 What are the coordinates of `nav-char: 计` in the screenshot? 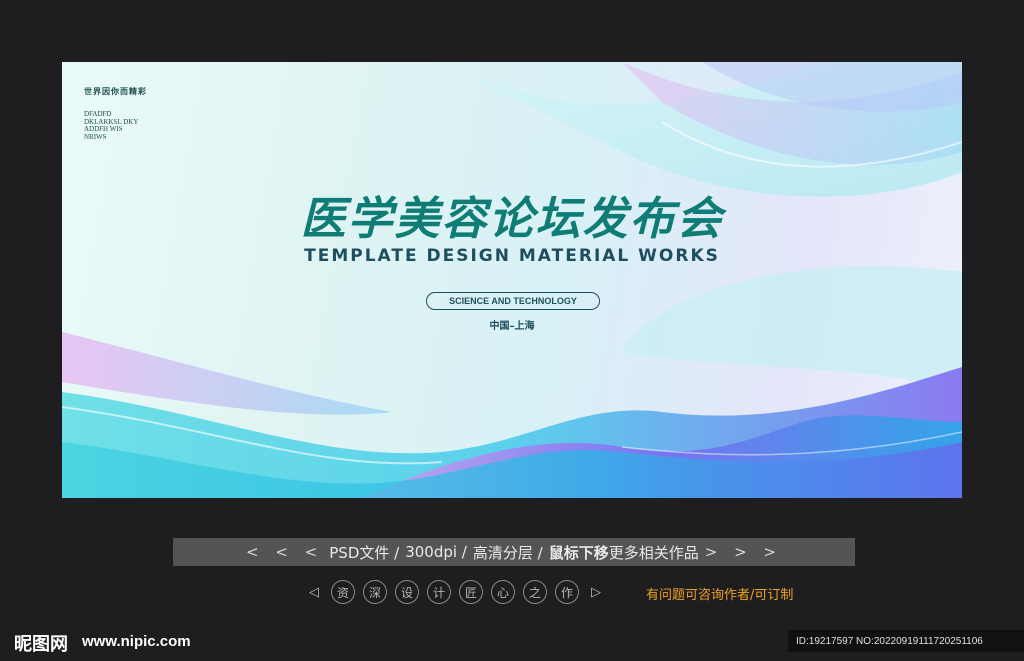 It's located at (439, 592).